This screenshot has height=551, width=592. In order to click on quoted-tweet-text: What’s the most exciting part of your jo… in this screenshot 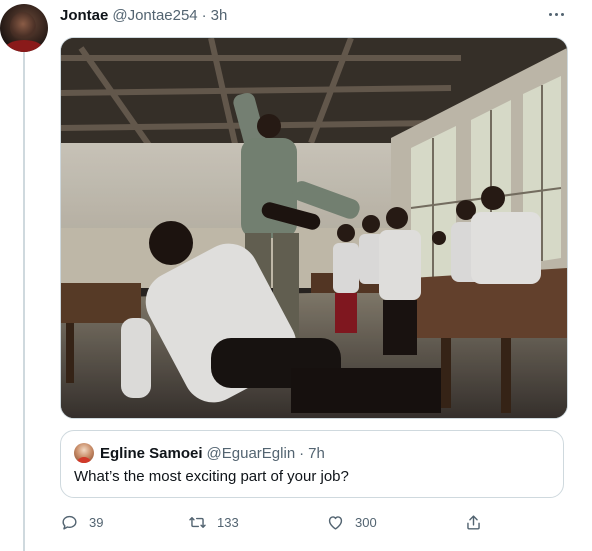, I will do `click(211, 476)`.